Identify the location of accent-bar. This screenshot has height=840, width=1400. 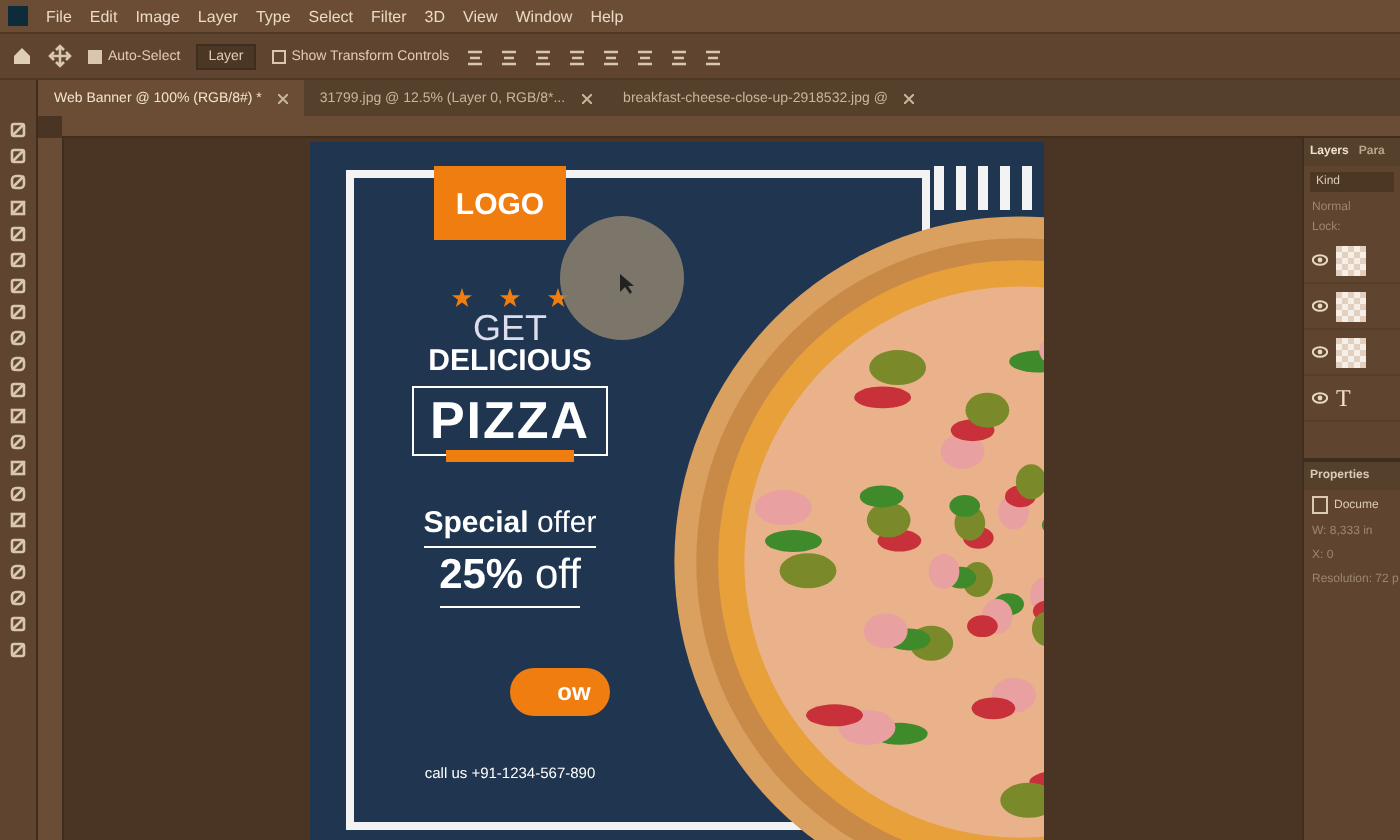
(510, 456).